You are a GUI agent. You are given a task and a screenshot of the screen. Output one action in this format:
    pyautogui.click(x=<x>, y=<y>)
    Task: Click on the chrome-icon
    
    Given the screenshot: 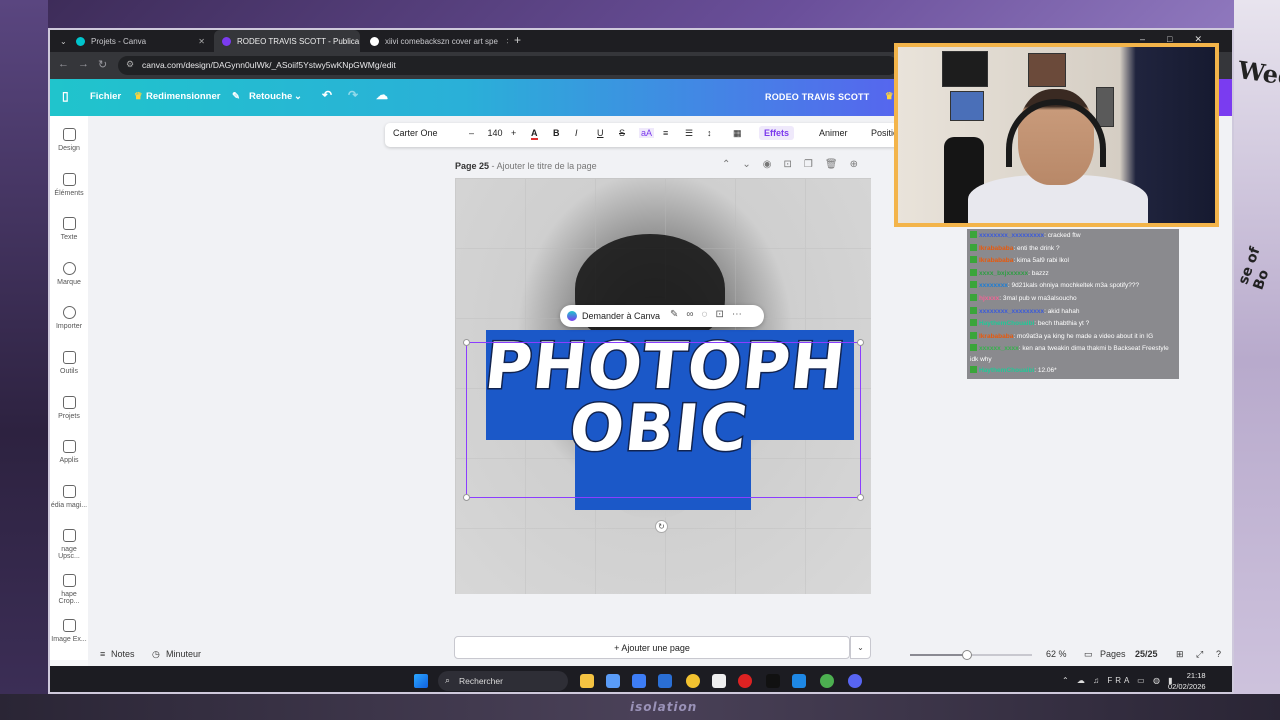 What is the action you would take?
    pyautogui.click(x=693, y=681)
    